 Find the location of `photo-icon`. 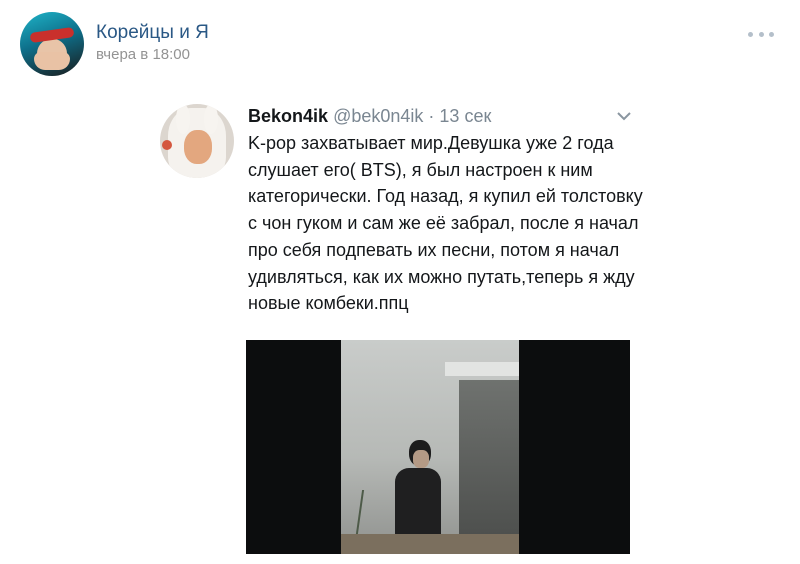

photo-icon is located at coordinates (430, 447).